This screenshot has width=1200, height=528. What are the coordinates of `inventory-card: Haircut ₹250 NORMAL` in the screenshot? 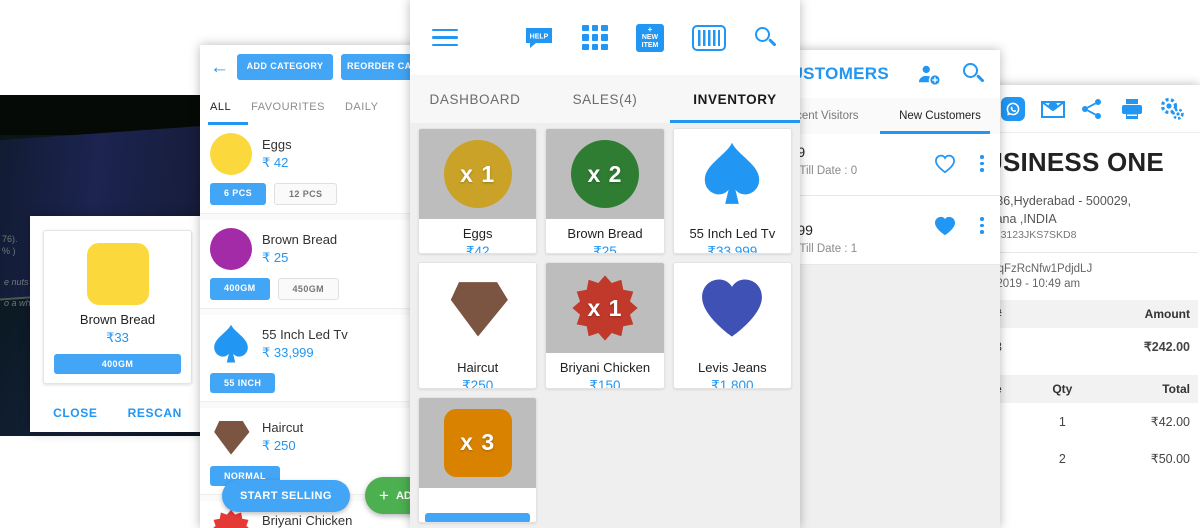 It's located at (478, 325).